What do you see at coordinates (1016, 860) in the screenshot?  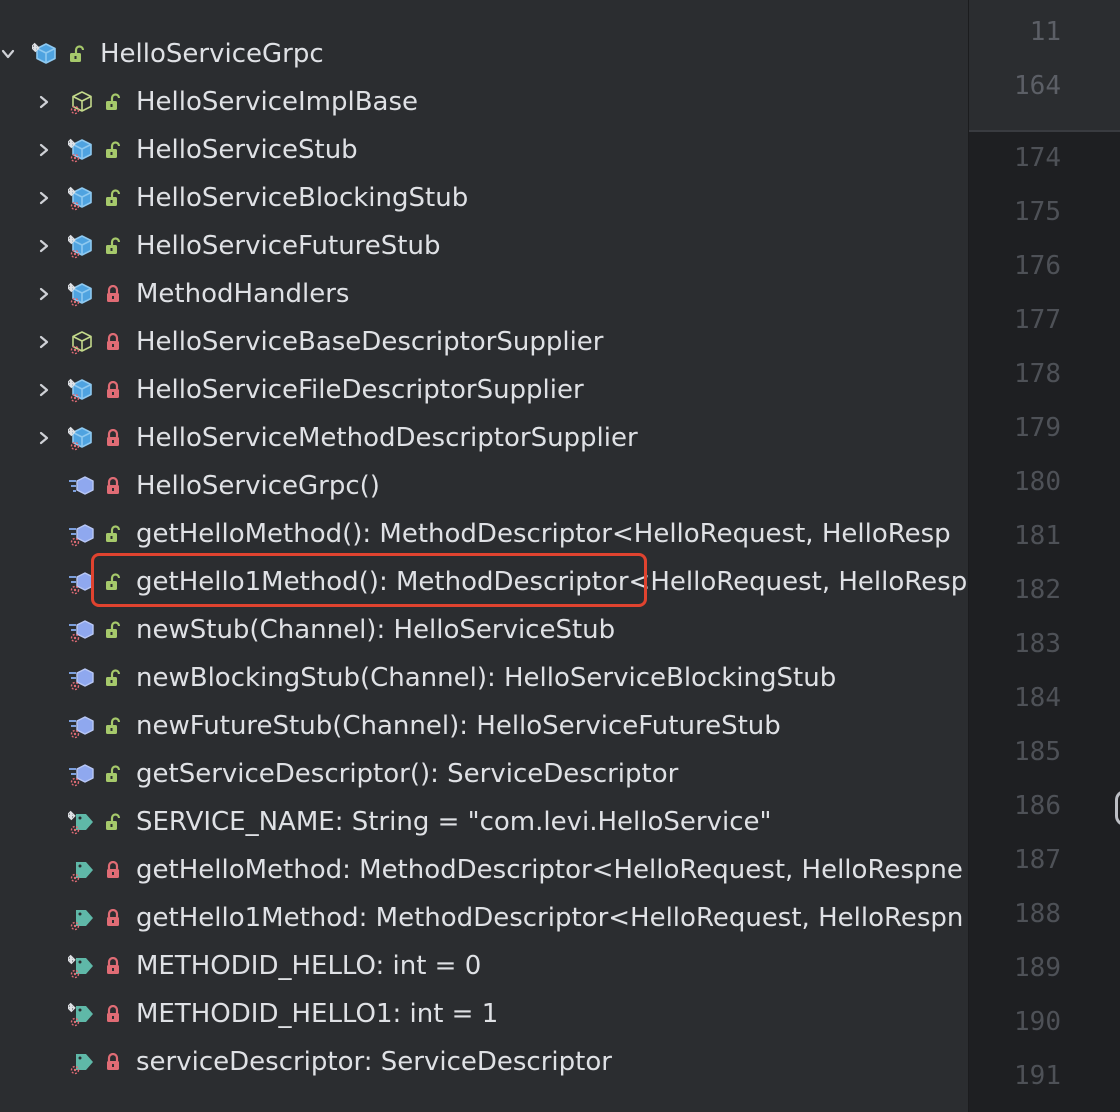 I see `line-number: 187` at bounding box center [1016, 860].